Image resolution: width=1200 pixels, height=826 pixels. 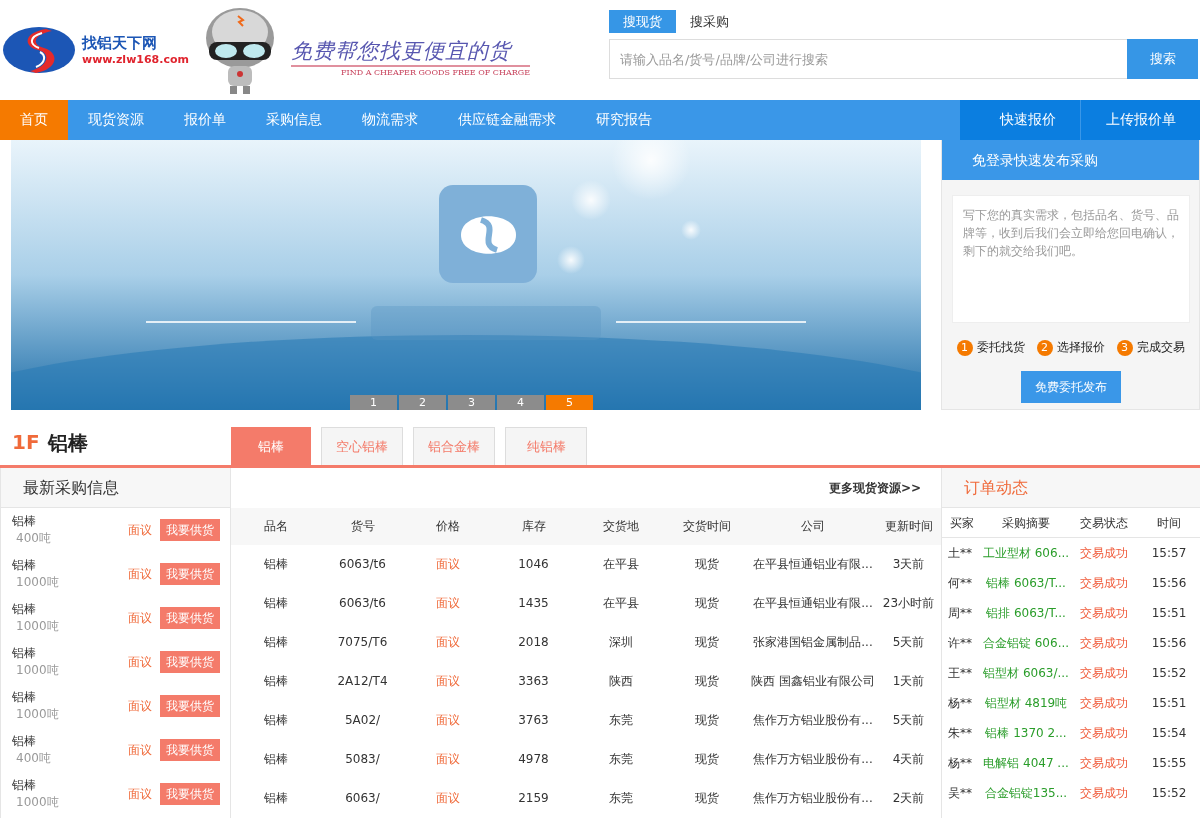 What do you see at coordinates (569, 402) in the screenshot?
I see `slide-page-button: 5` at bounding box center [569, 402].